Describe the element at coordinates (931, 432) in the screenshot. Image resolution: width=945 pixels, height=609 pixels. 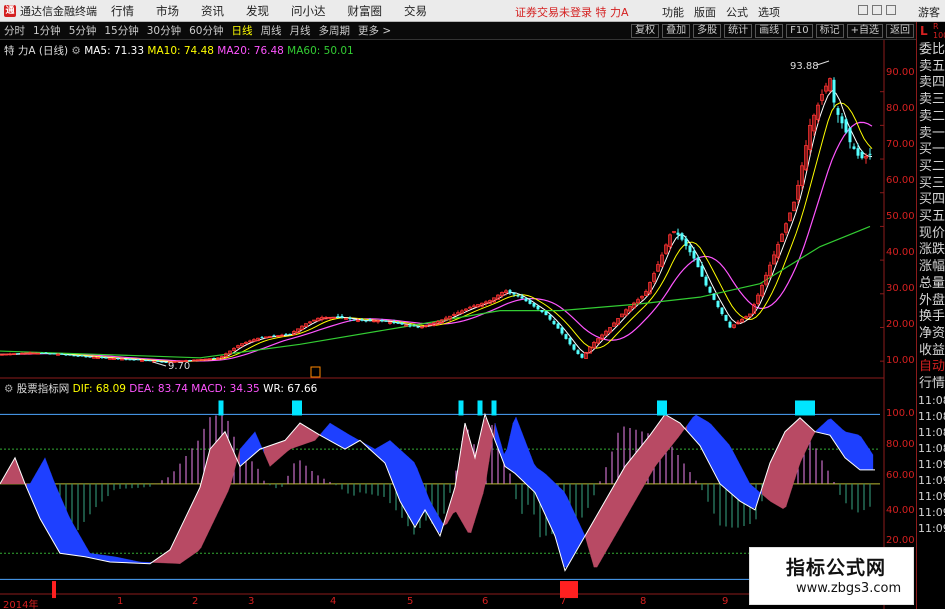
I see `trade-time: 11:08` at that location.